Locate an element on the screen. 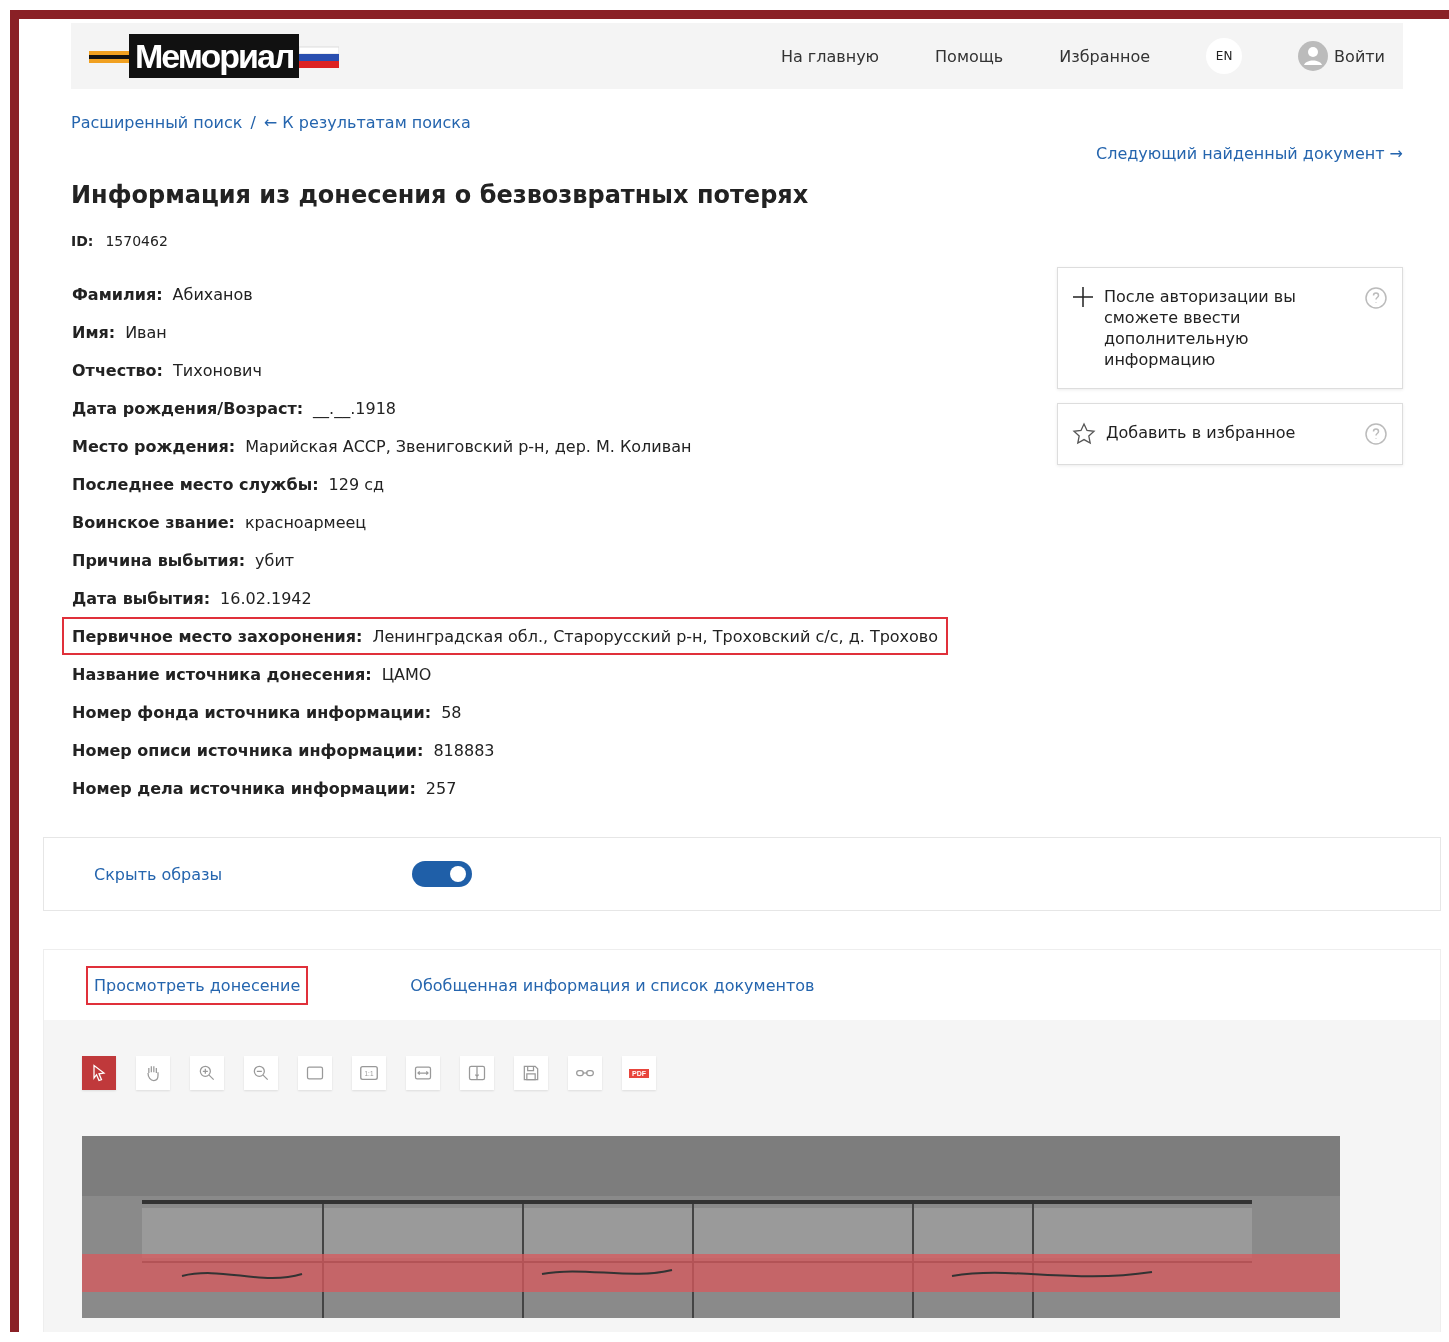 Image resolution: width=1449 pixels, height=1342 pixels. field-label: Дата выбытия: is located at coordinates (141, 598).